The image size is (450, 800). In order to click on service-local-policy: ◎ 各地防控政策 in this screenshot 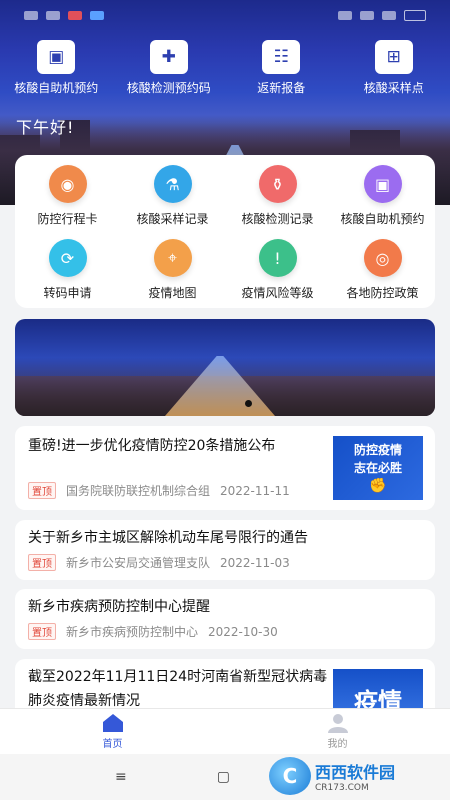, I will do `click(383, 270)`.